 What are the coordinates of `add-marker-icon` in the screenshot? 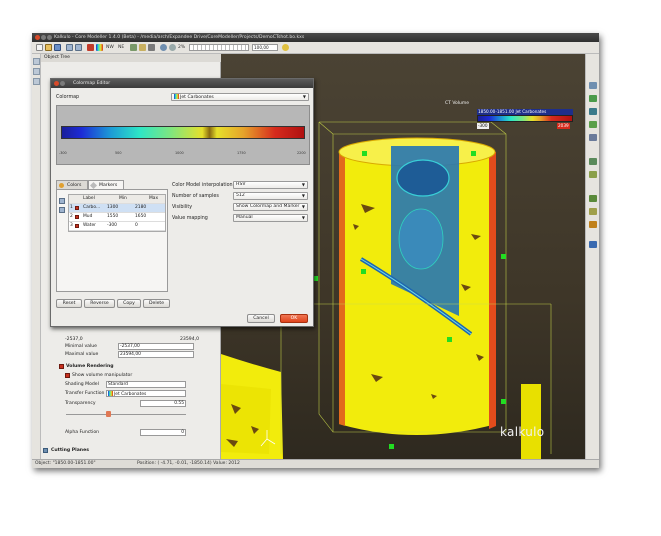 It's located at (62, 201).